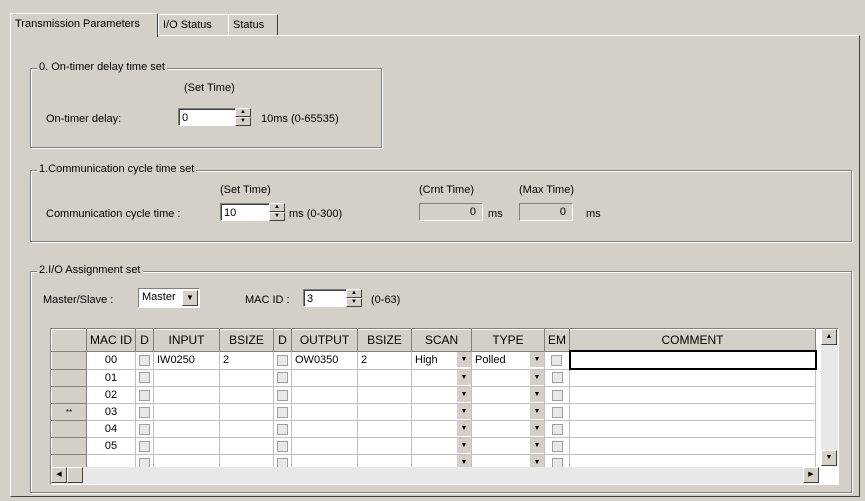 The height and width of the screenshot is (501, 865). I want to click on table-row: 00 IW0250 2 OW0350 2 High ▼ Polled ▼, so click(434, 360).